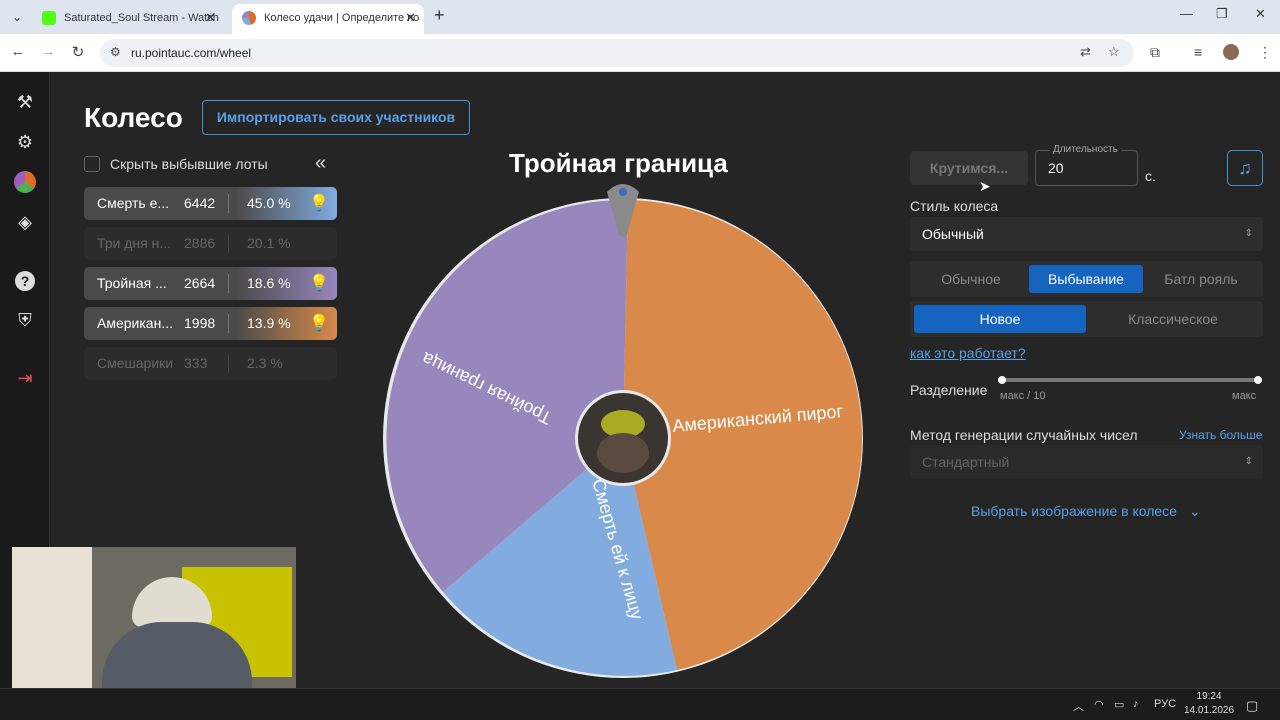 The width and height of the screenshot is (1280, 720). I want to click on hide-eliminated-label: Скрыть выбывшие лоты, so click(189, 164).